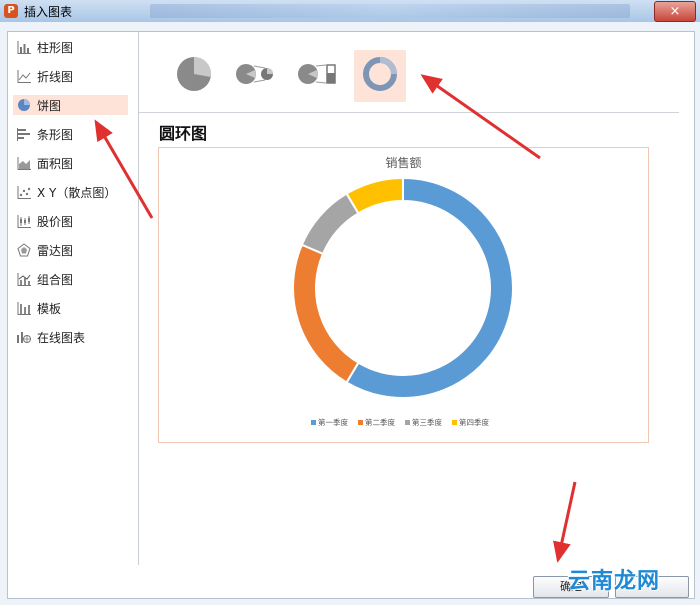 Image resolution: width=700 pixels, height=605 pixels. Describe the element at coordinates (183, 133) in the screenshot. I see `chart-type-title: 圆环图` at that location.